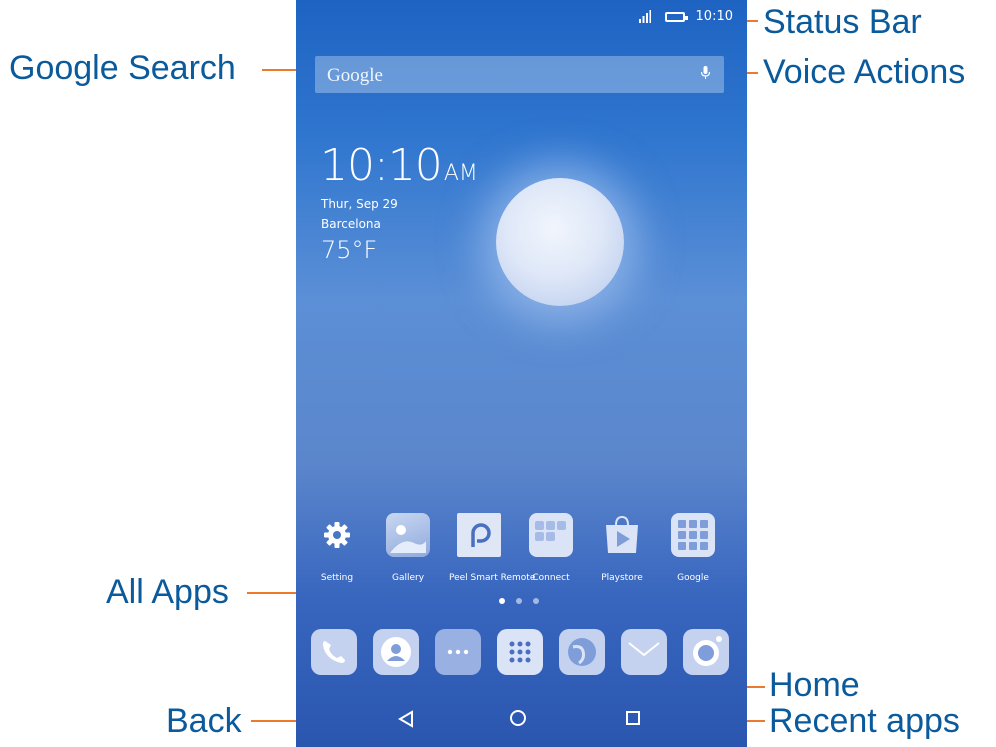  What do you see at coordinates (337, 578) in the screenshot?
I see `app-label: Setting` at bounding box center [337, 578].